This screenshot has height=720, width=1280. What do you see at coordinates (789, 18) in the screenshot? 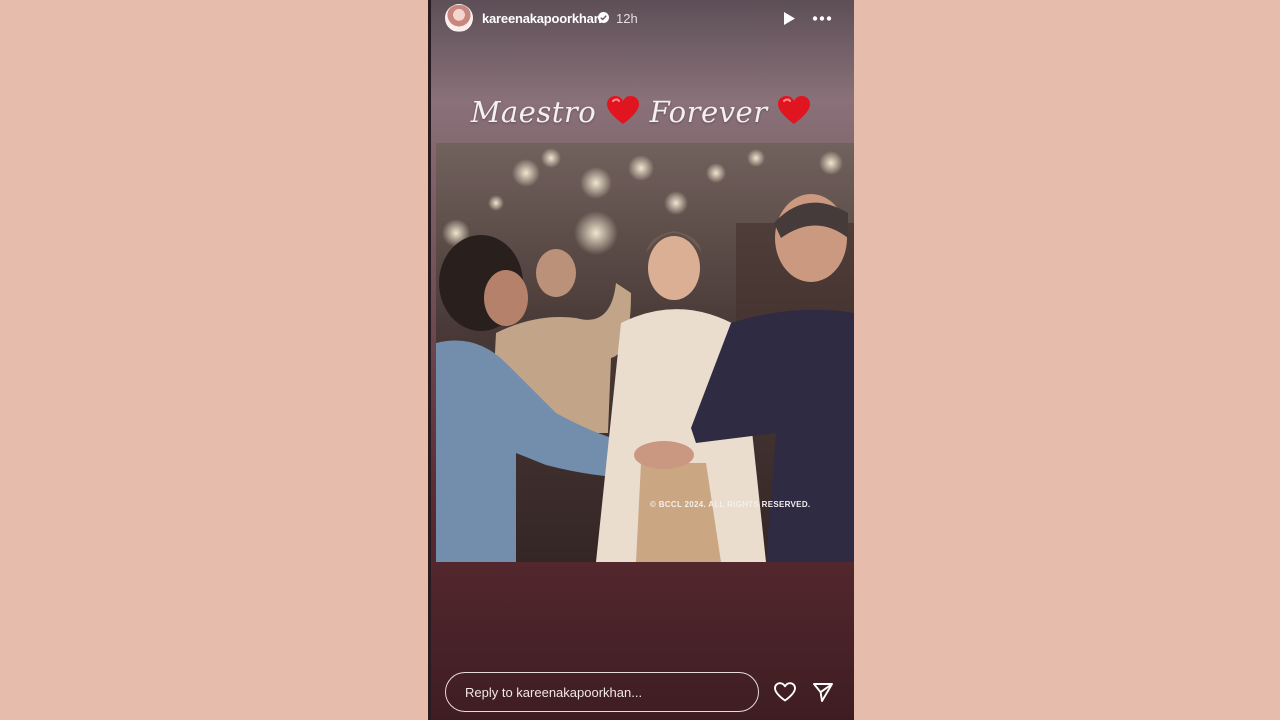
I see `play-icon` at bounding box center [789, 18].